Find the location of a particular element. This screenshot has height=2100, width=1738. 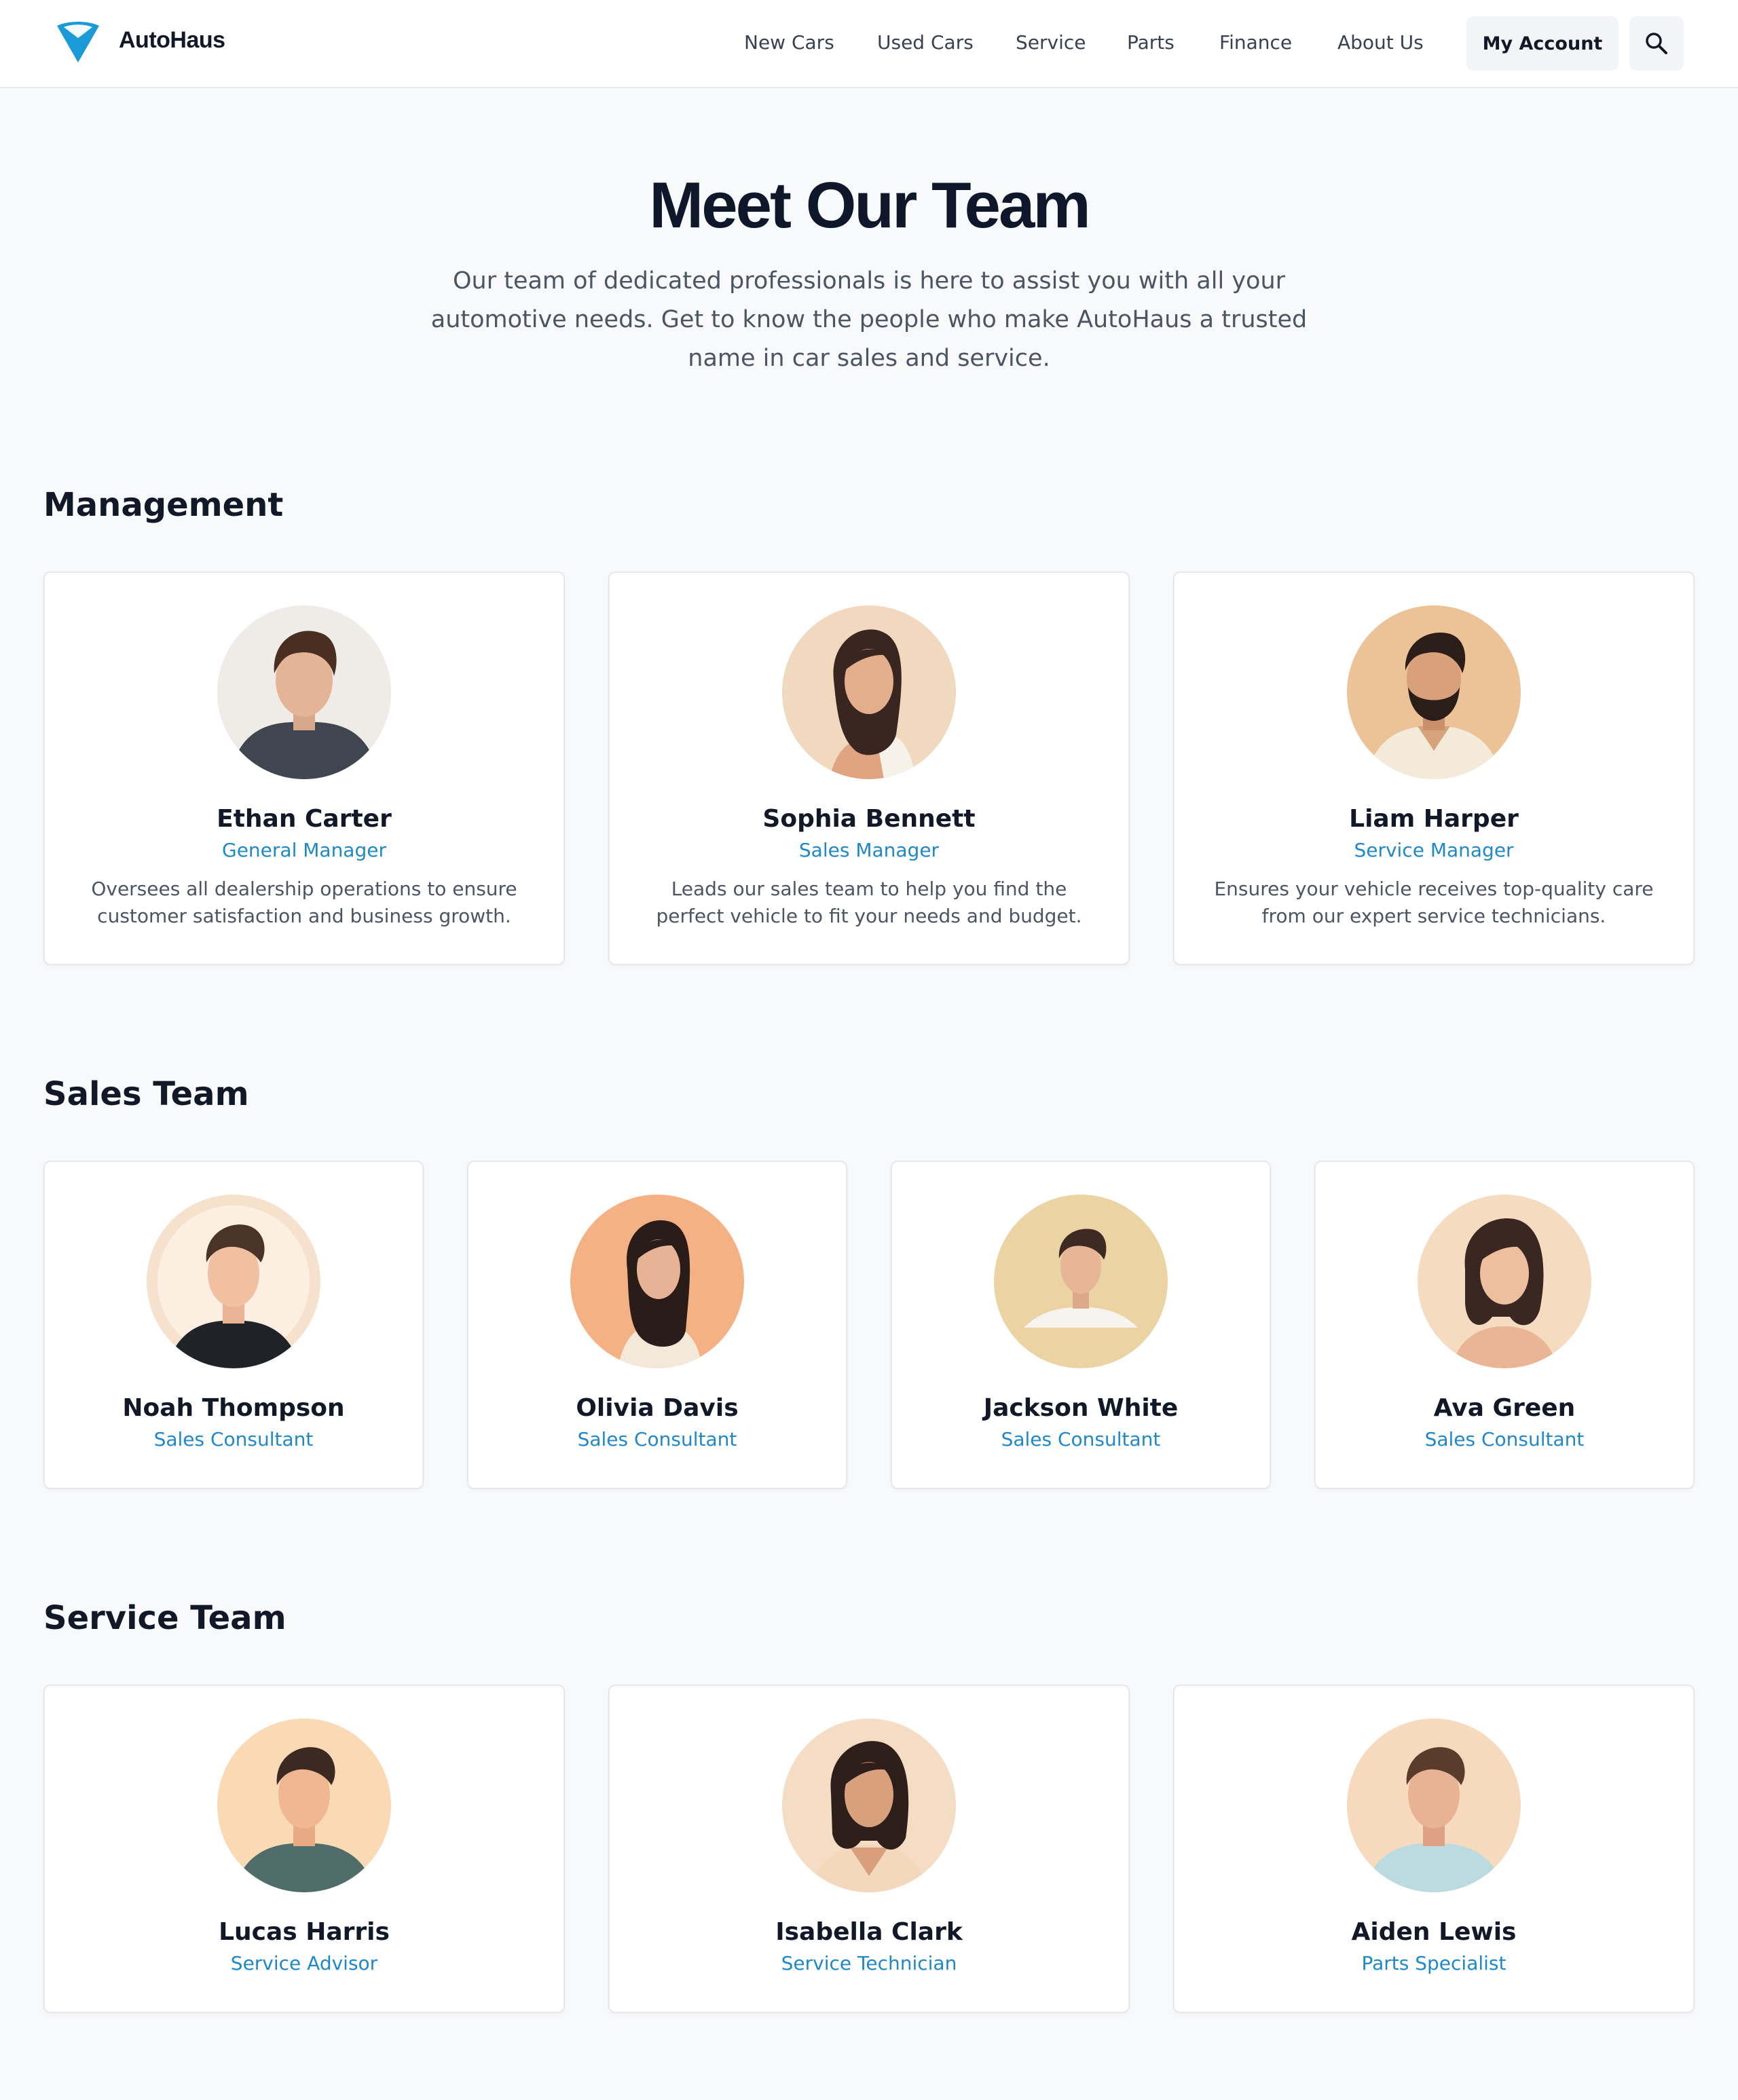

nav-used-cars: Used Cars is located at coordinates (926, 42).